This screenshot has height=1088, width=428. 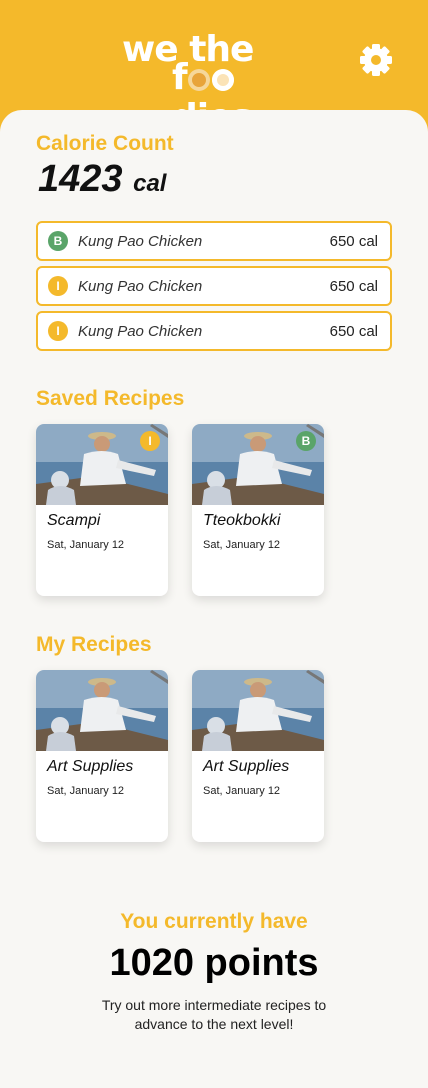 I want to click on saved-recipes-title: Saved Recipes, so click(x=110, y=398).